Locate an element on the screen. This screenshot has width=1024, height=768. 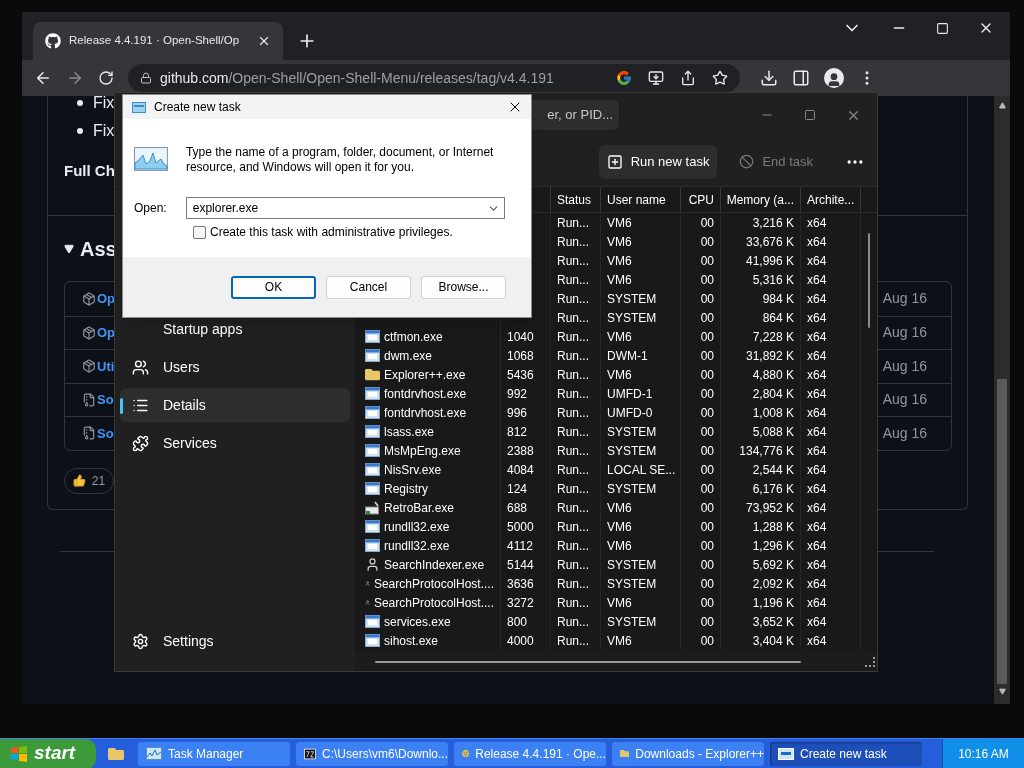
url-host: github.com is located at coordinates (194, 78).